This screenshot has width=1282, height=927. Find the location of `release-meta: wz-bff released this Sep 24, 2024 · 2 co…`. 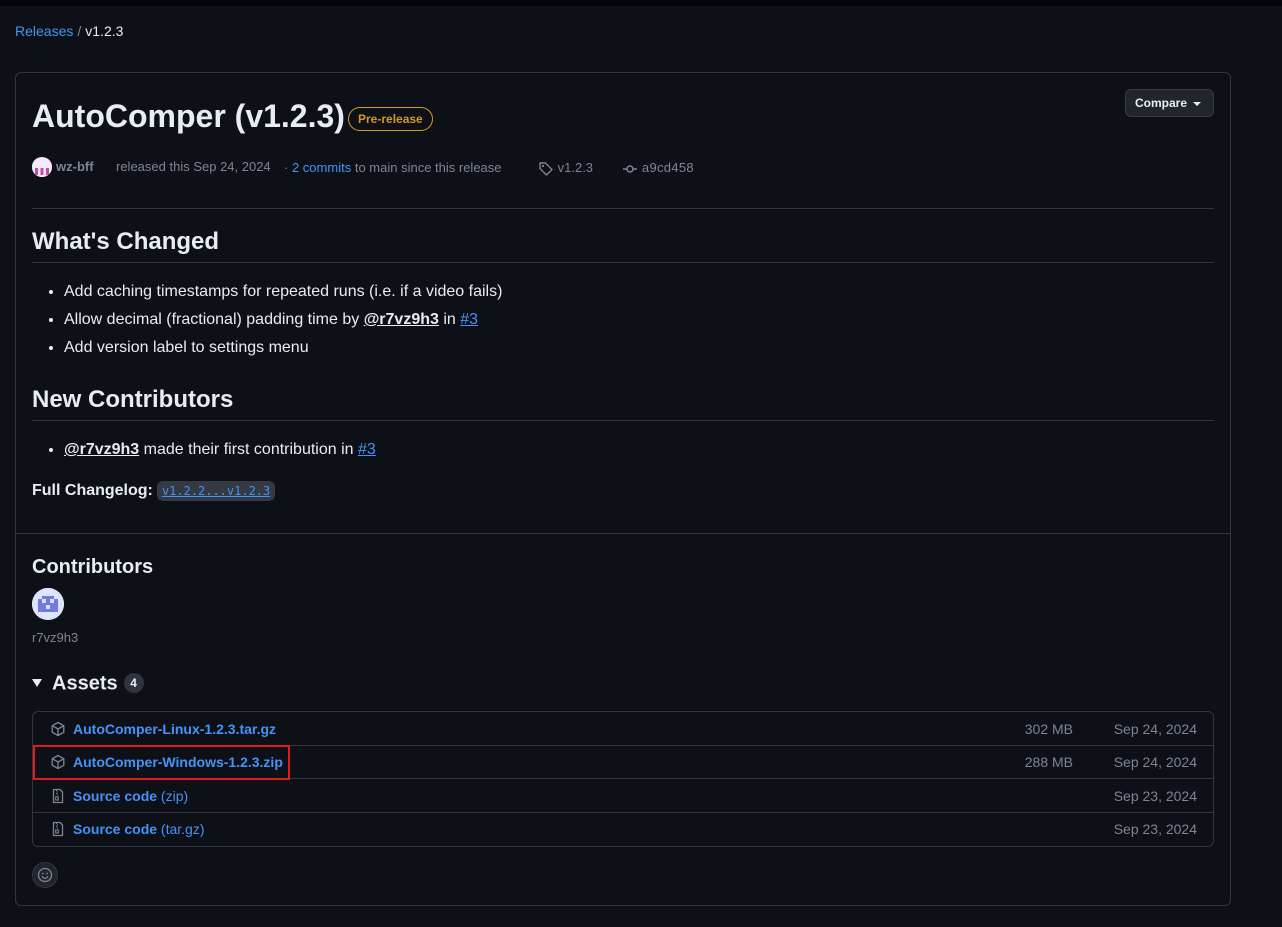

release-meta: wz-bff released this Sep 24, 2024 · 2 co… is located at coordinates (622, 167).